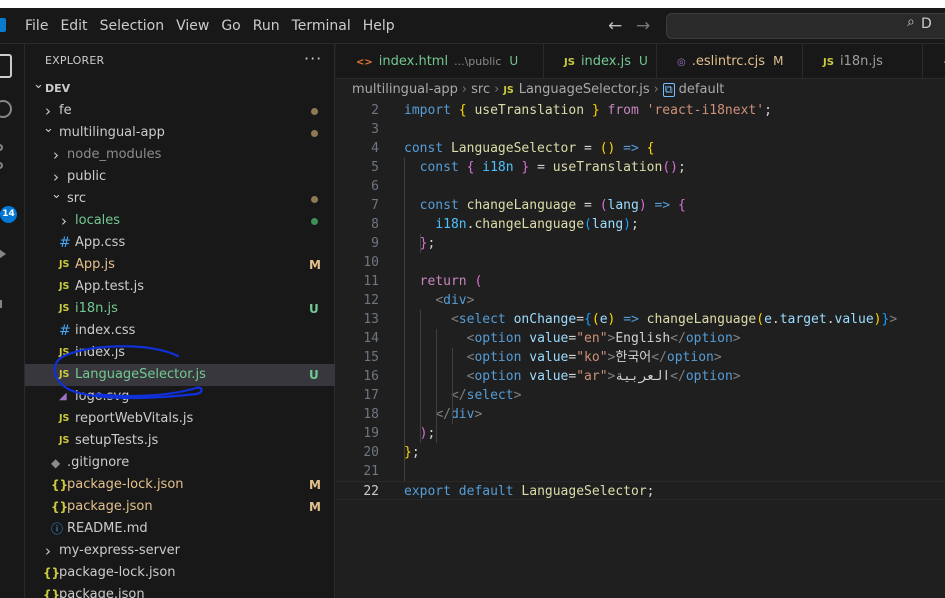 This screenshot has height=598, width=945. What do you see at coordinates (36, 26) in the screenshot?
I see `menu-file: File` at bounding box center [36, 26].